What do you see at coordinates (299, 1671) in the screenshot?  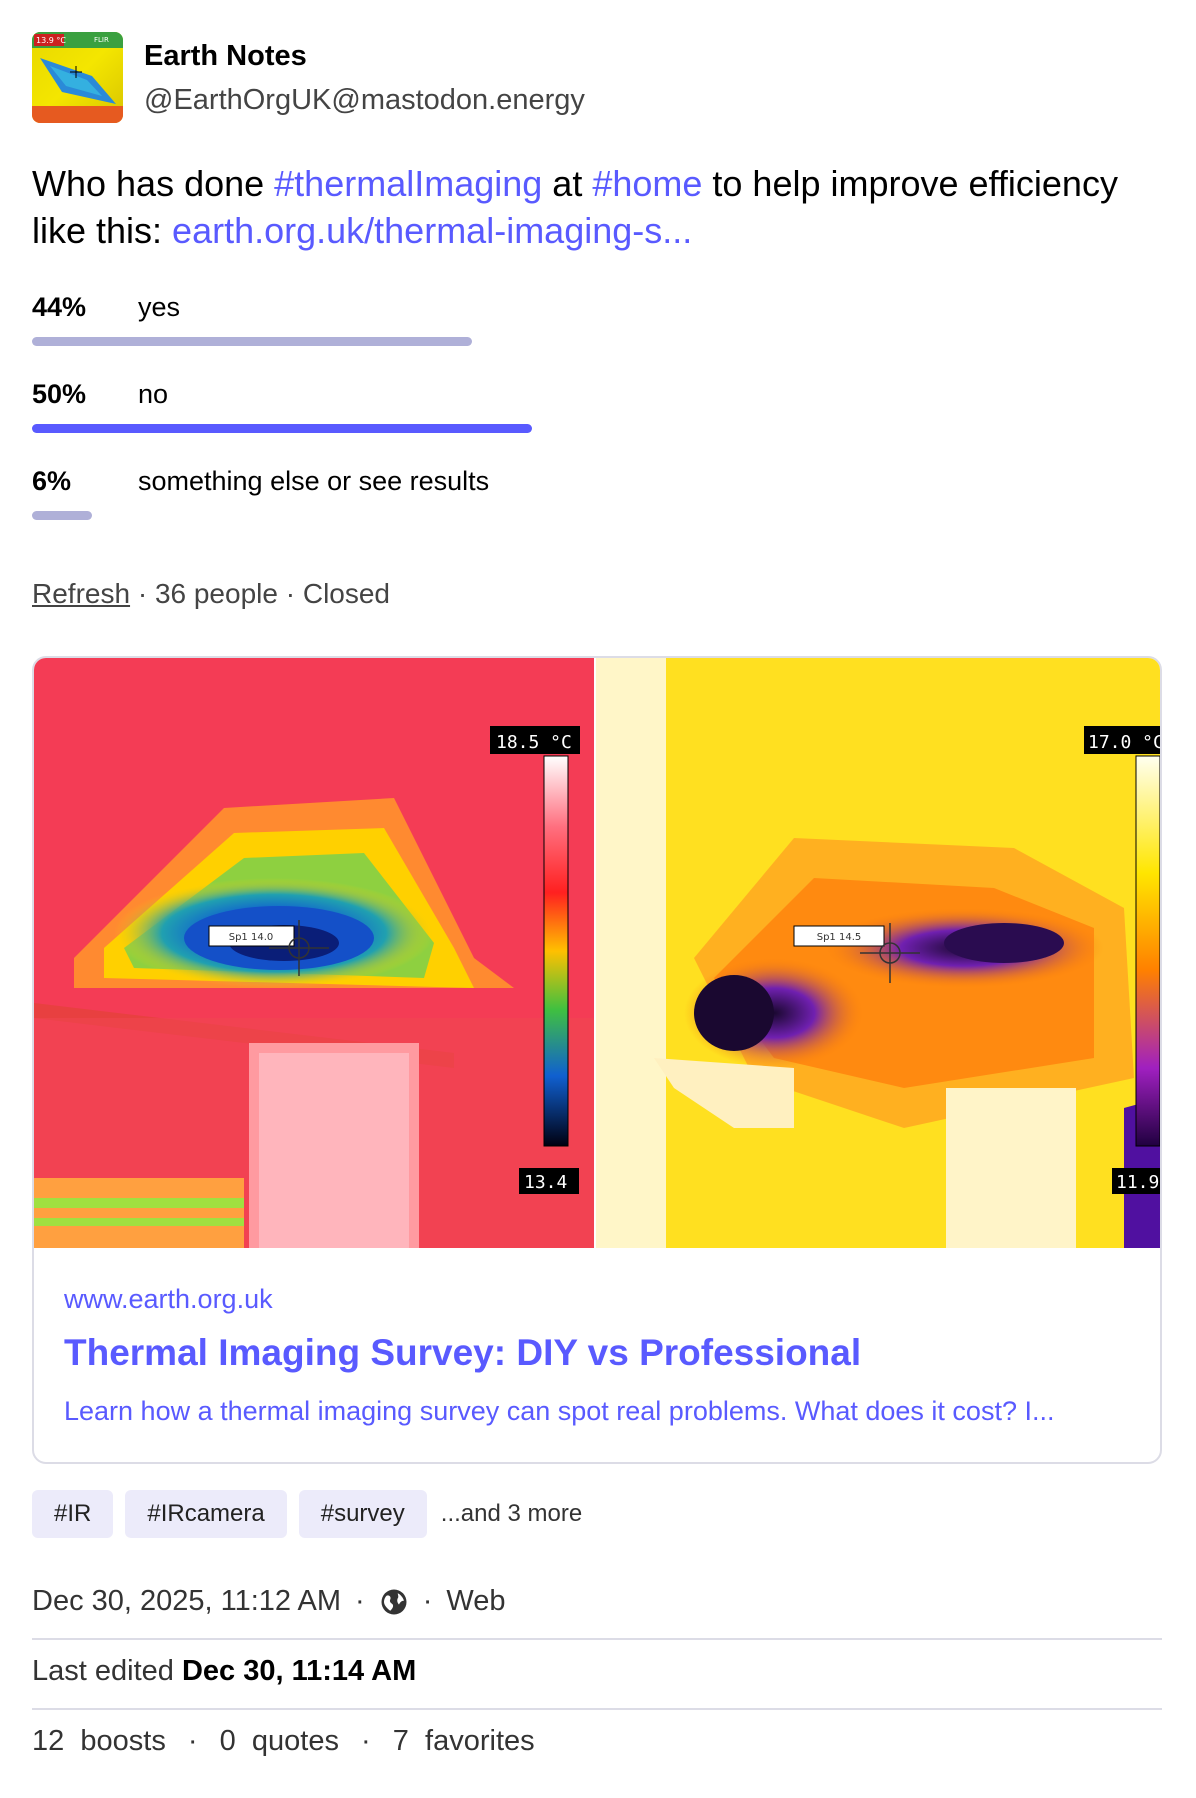 I see `edited-time: Dec 30, 11:14 AM` at bounding box center [299, 1671].